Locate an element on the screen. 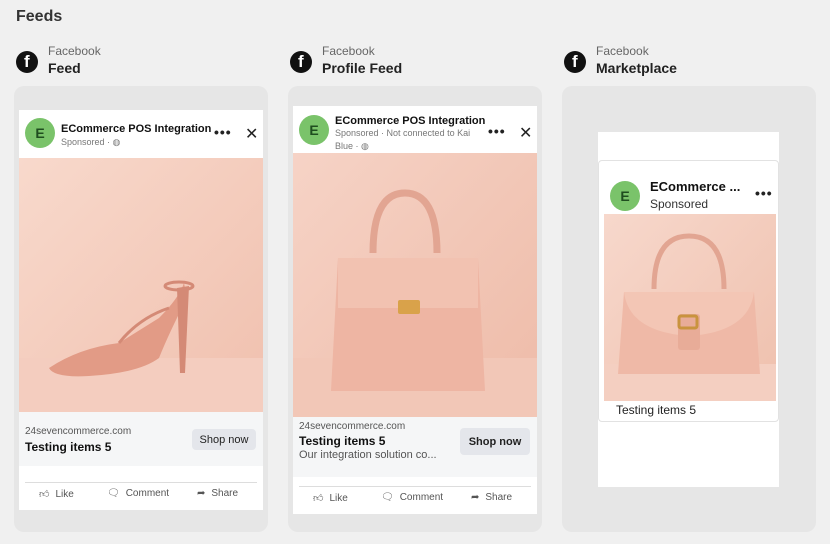  placement-header-profile-feed: f Facebook Profile Feed is located at coordinates (346, 61).